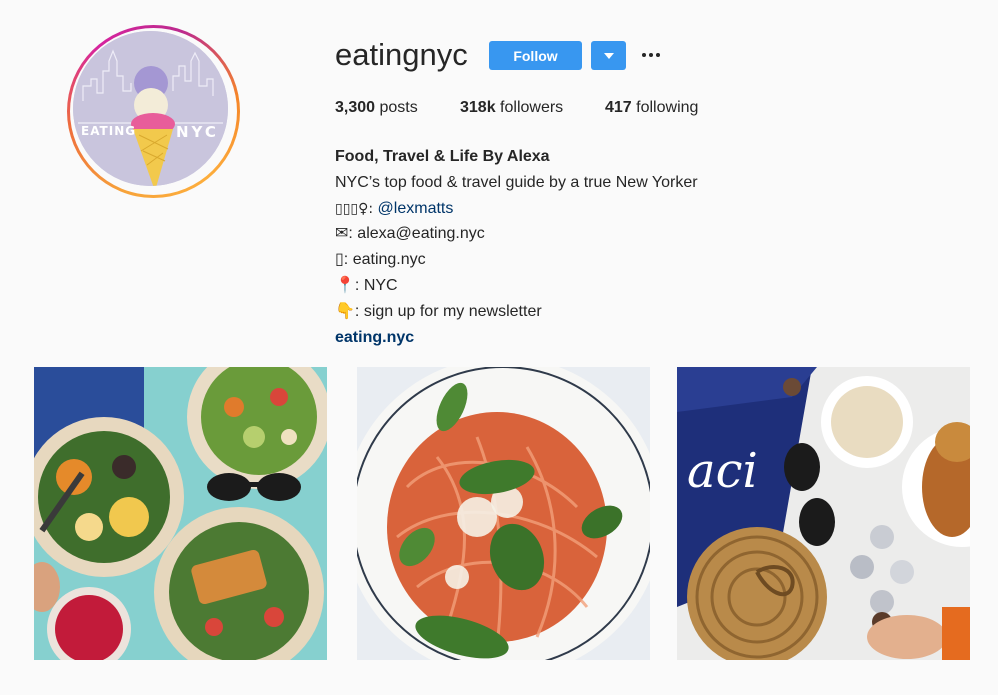 The image size is (998, 695). Describe the element at coordinates (667, 107) in the screenshot. I see `following-label: following` at that location.